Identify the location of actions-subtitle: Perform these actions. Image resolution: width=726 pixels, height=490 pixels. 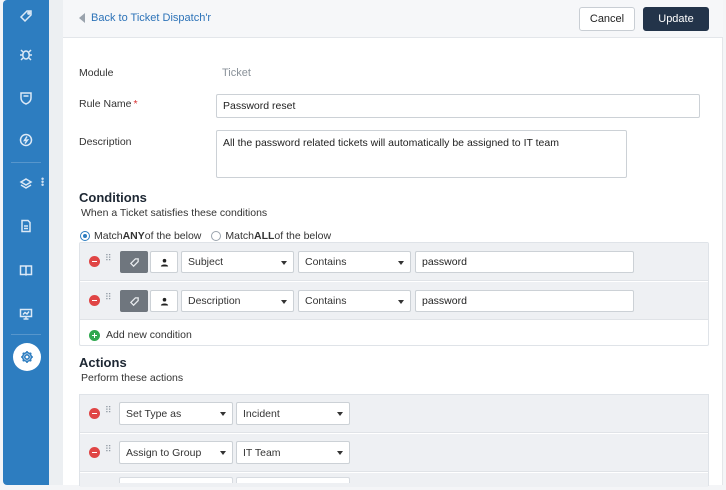
(132, 378).